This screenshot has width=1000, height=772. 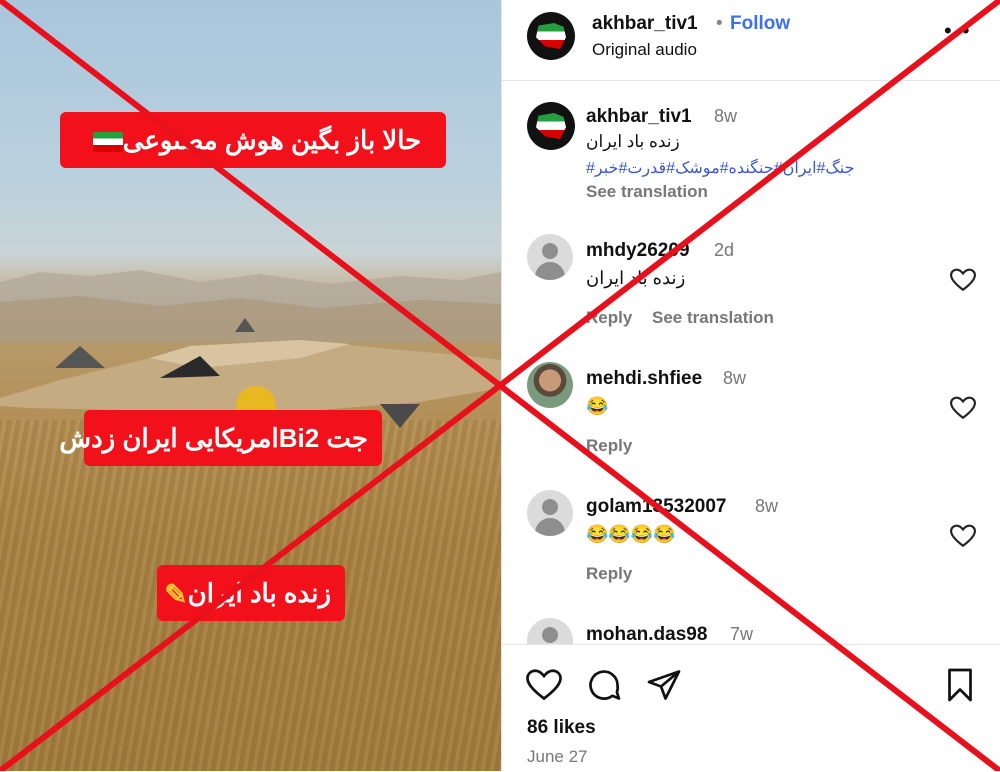 I want to click on comment-text: 😂😂😂😂, so click(x=631, y=534).